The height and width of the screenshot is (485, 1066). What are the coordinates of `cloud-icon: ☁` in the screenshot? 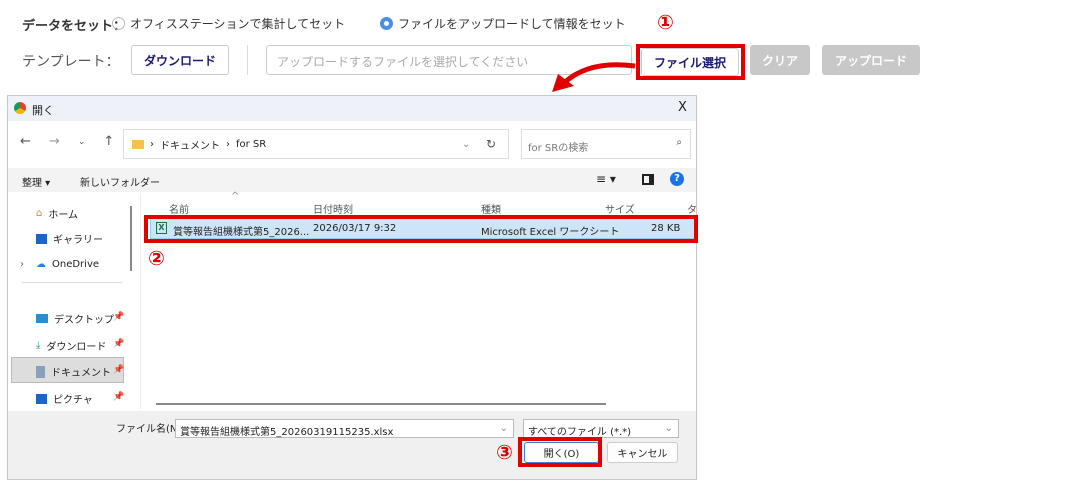 It's located at (41, 264).